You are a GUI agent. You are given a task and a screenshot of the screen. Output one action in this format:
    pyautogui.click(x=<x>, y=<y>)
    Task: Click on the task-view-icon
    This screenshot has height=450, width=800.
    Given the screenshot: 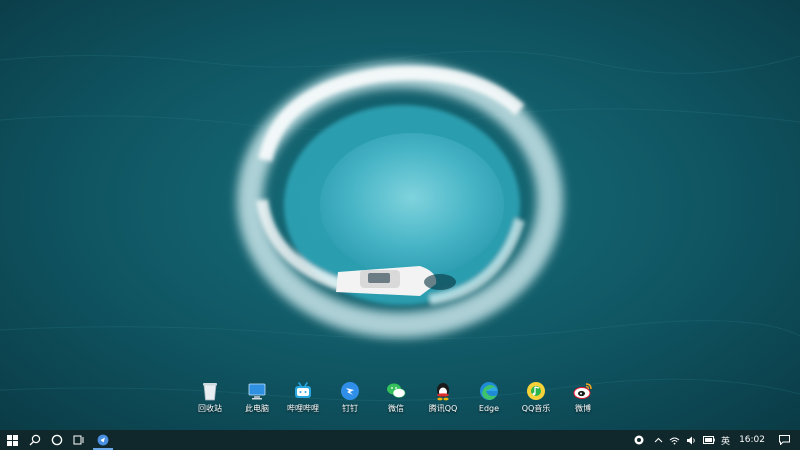 What is the action you would take?
    pyautogui.click(x=78, y=440)
    